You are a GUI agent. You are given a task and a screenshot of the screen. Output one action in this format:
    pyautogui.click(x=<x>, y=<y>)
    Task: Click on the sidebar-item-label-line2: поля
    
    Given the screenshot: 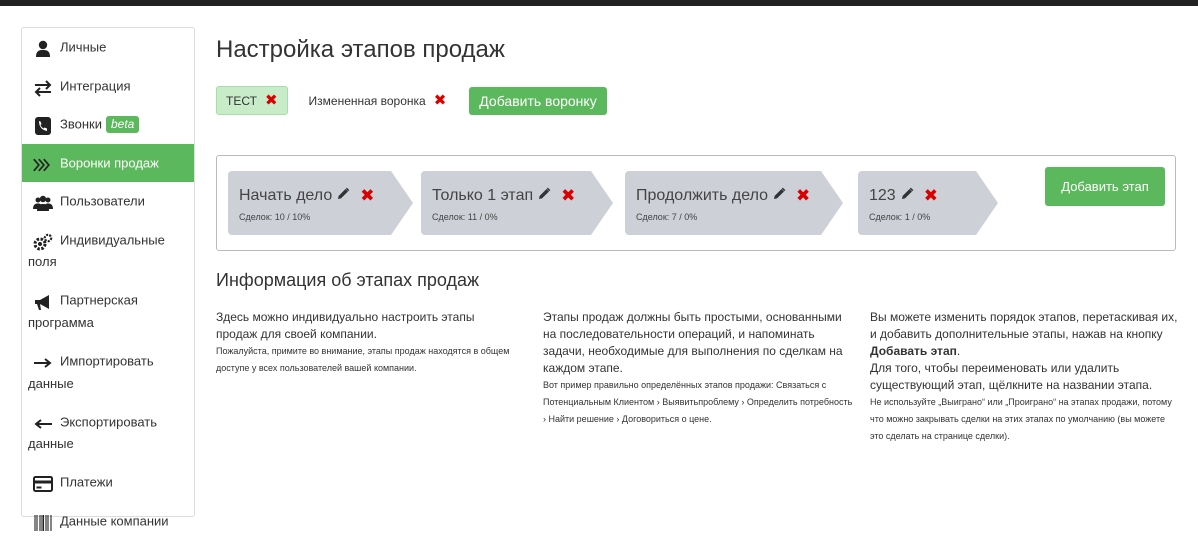 What is the action you would take?
    pyautogui.click(x=42, y=262)
    